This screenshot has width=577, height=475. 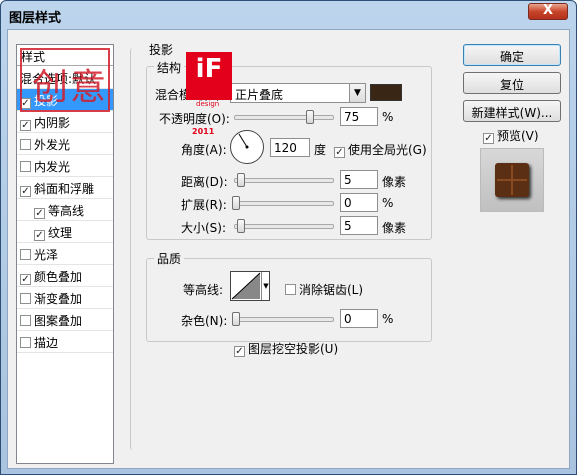 I want to click on window-title: 图层样式, so click(x=35, y=18).